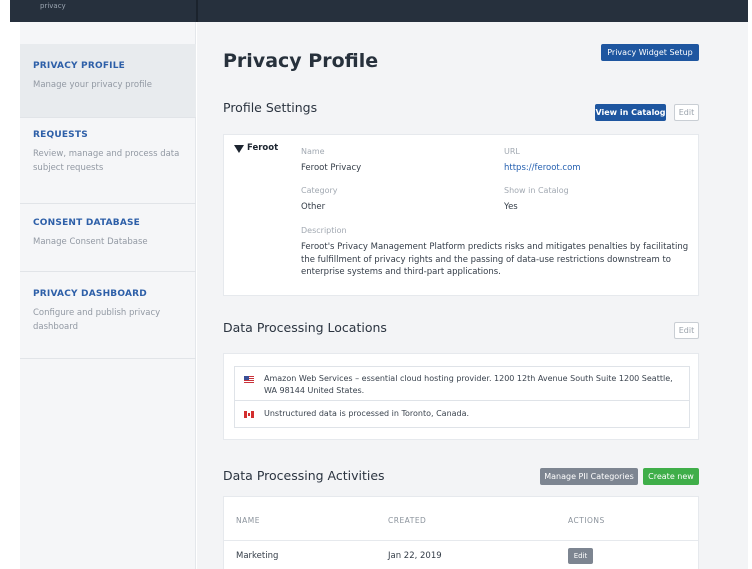 This screenshot has width=752, height=569. Describe the element at coordinates (313, 207) in the screenshot. I see `category-value: Other` at that location.